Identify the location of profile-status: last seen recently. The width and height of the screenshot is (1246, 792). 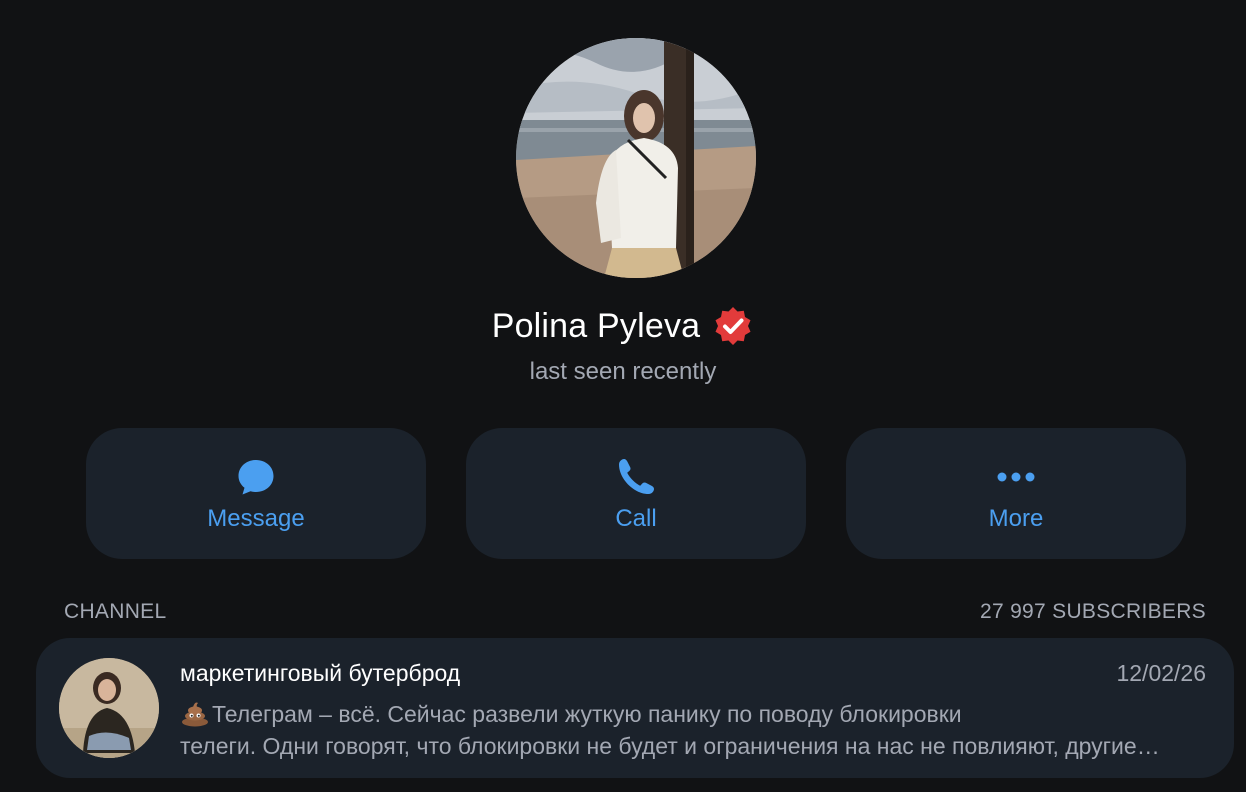
(623, 371).